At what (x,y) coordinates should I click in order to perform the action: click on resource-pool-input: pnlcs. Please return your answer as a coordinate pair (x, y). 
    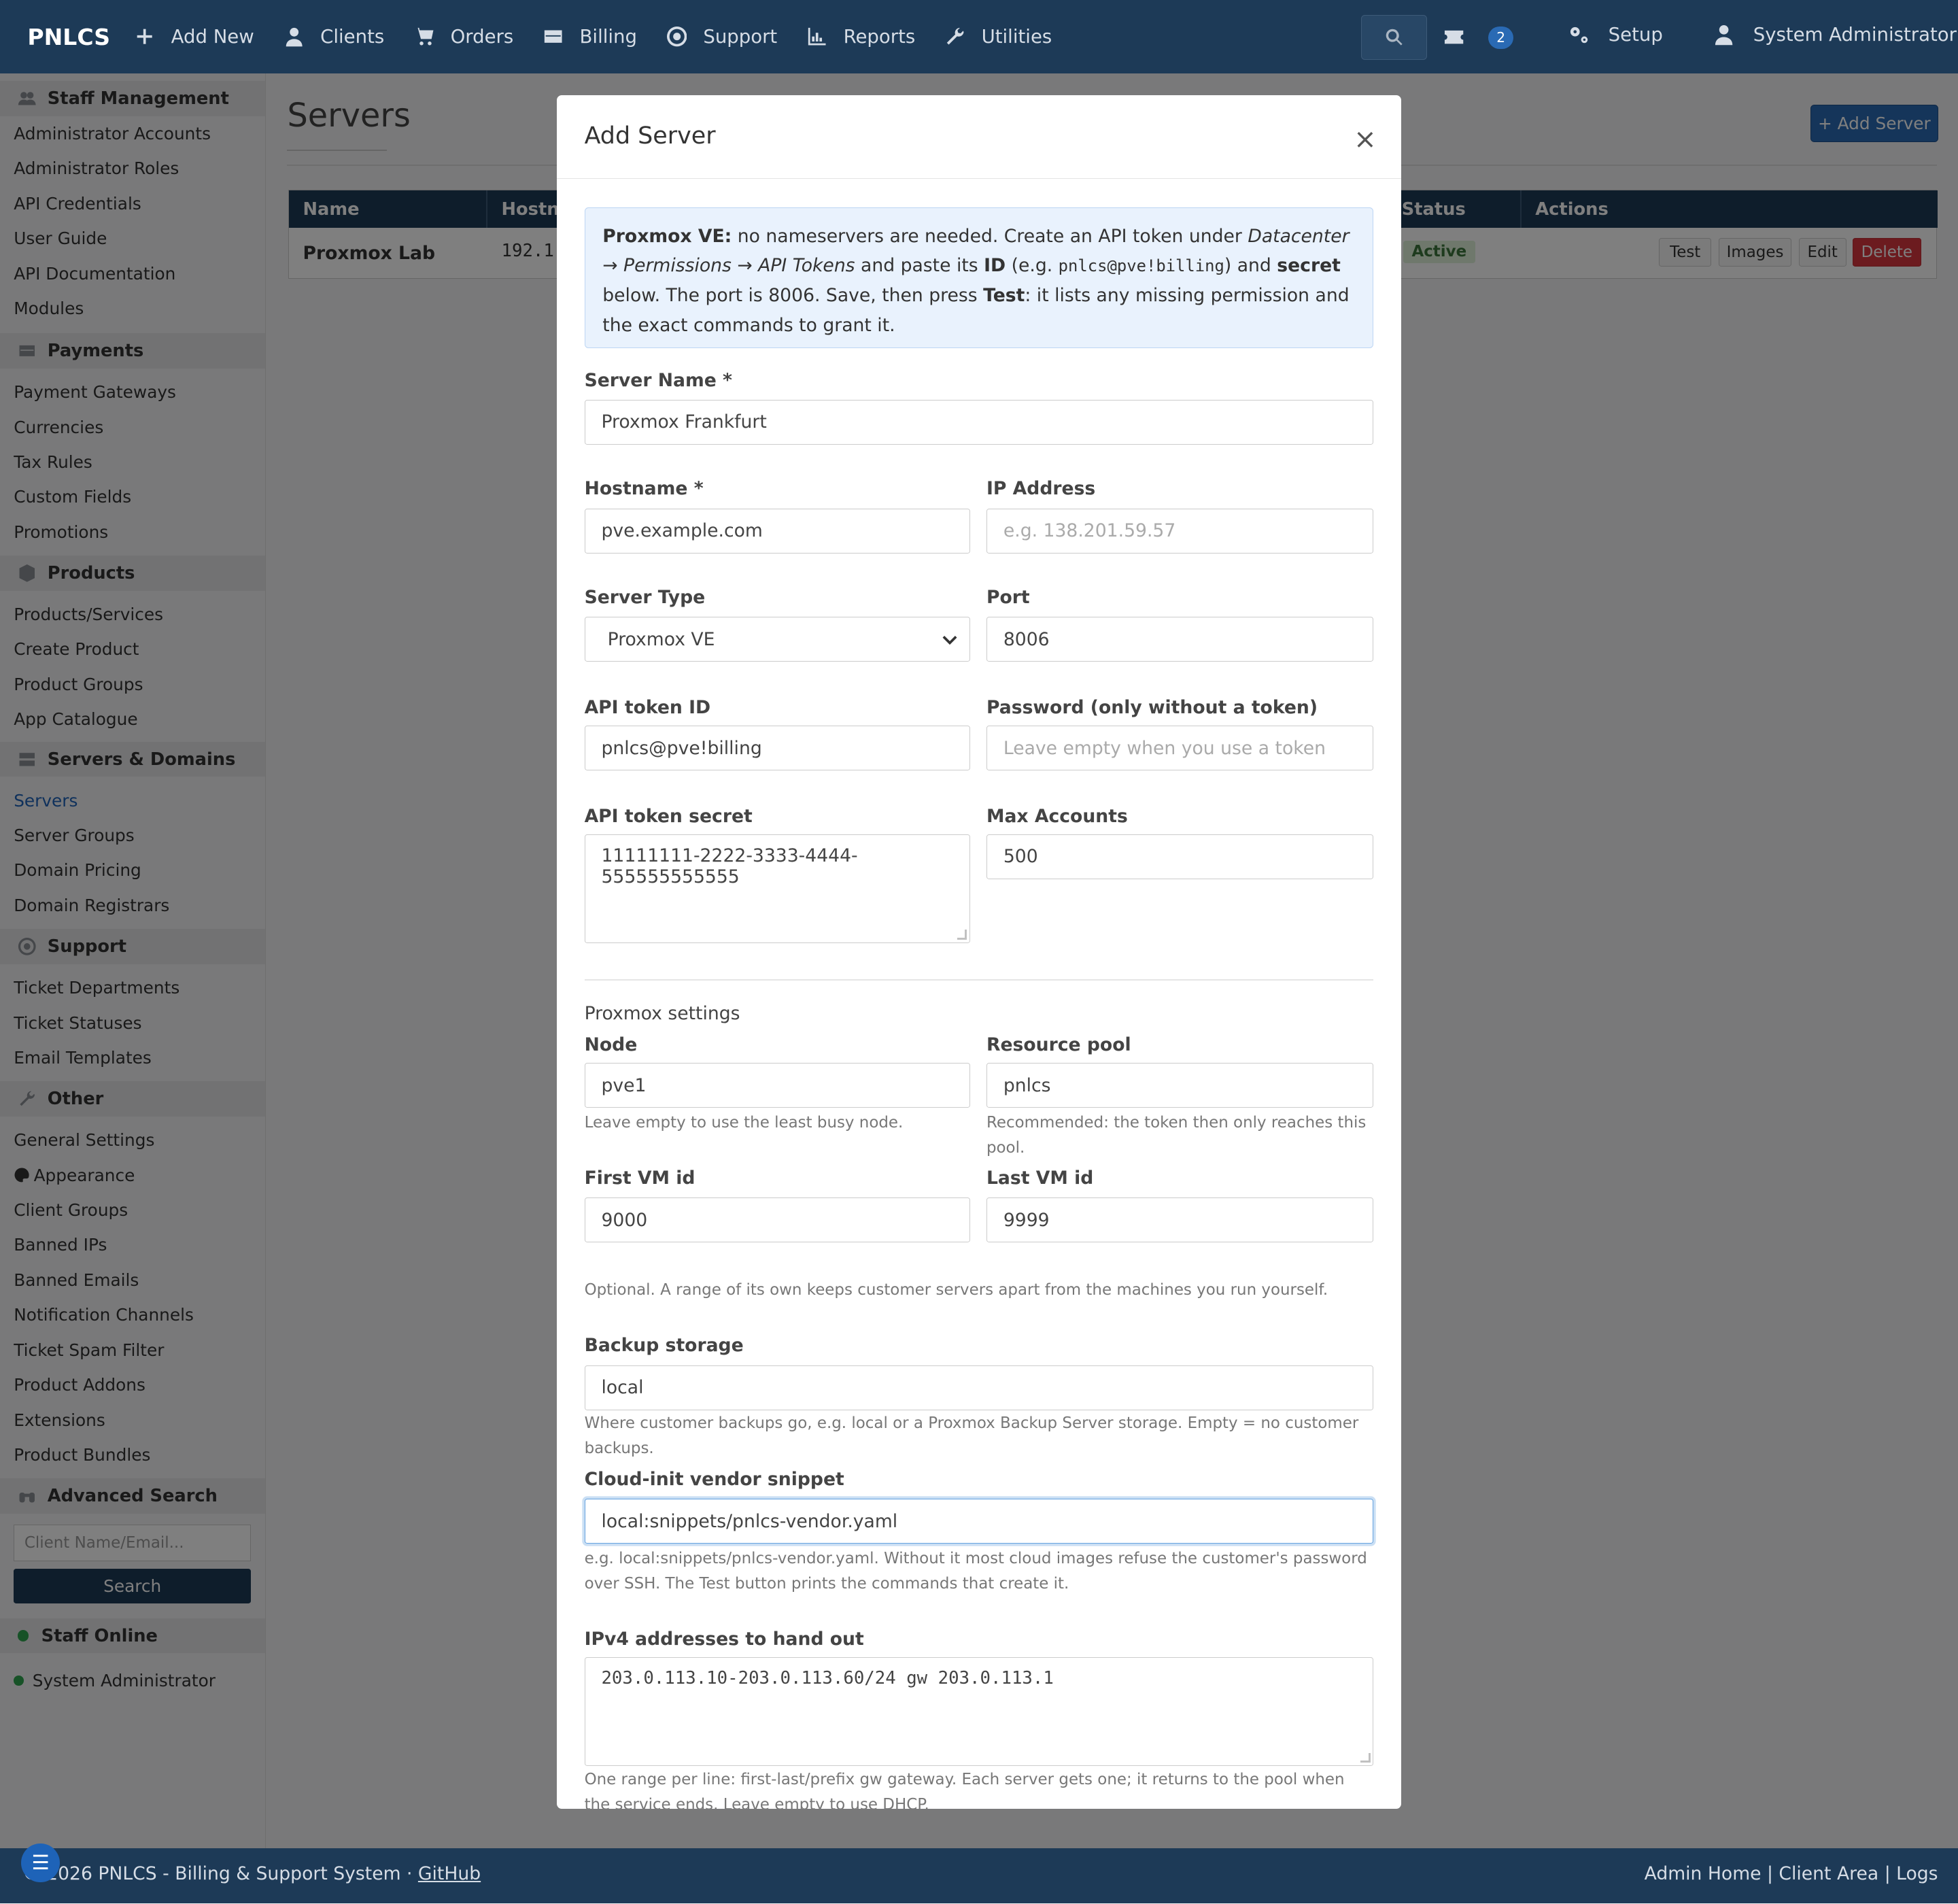
    Looking at the image, I should click on (1180, 1086).